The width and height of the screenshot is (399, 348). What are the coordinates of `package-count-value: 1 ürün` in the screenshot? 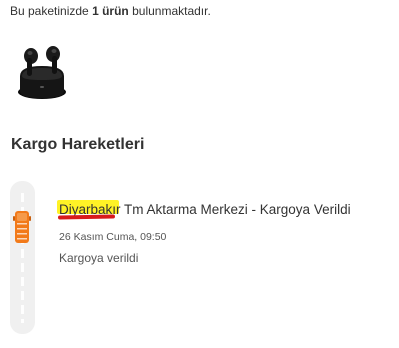 It's located at (110, 11).